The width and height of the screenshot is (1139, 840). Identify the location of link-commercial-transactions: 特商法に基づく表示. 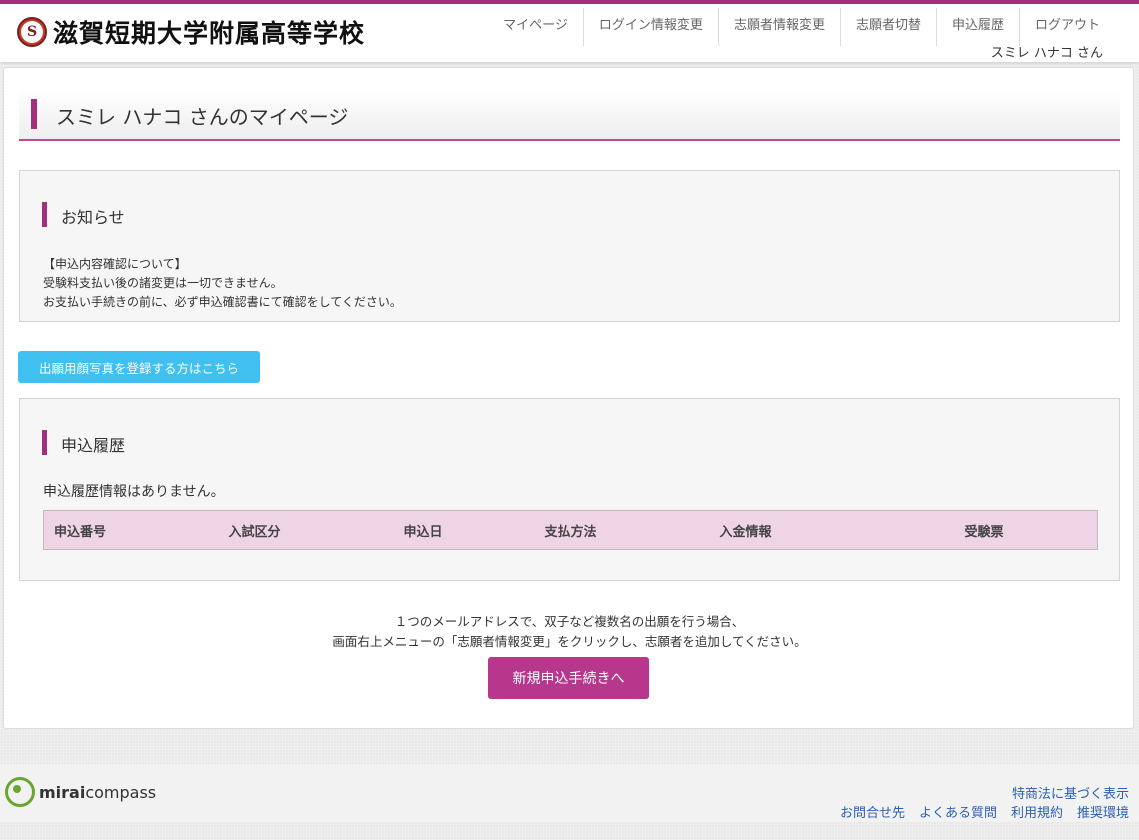
(1070, 794).